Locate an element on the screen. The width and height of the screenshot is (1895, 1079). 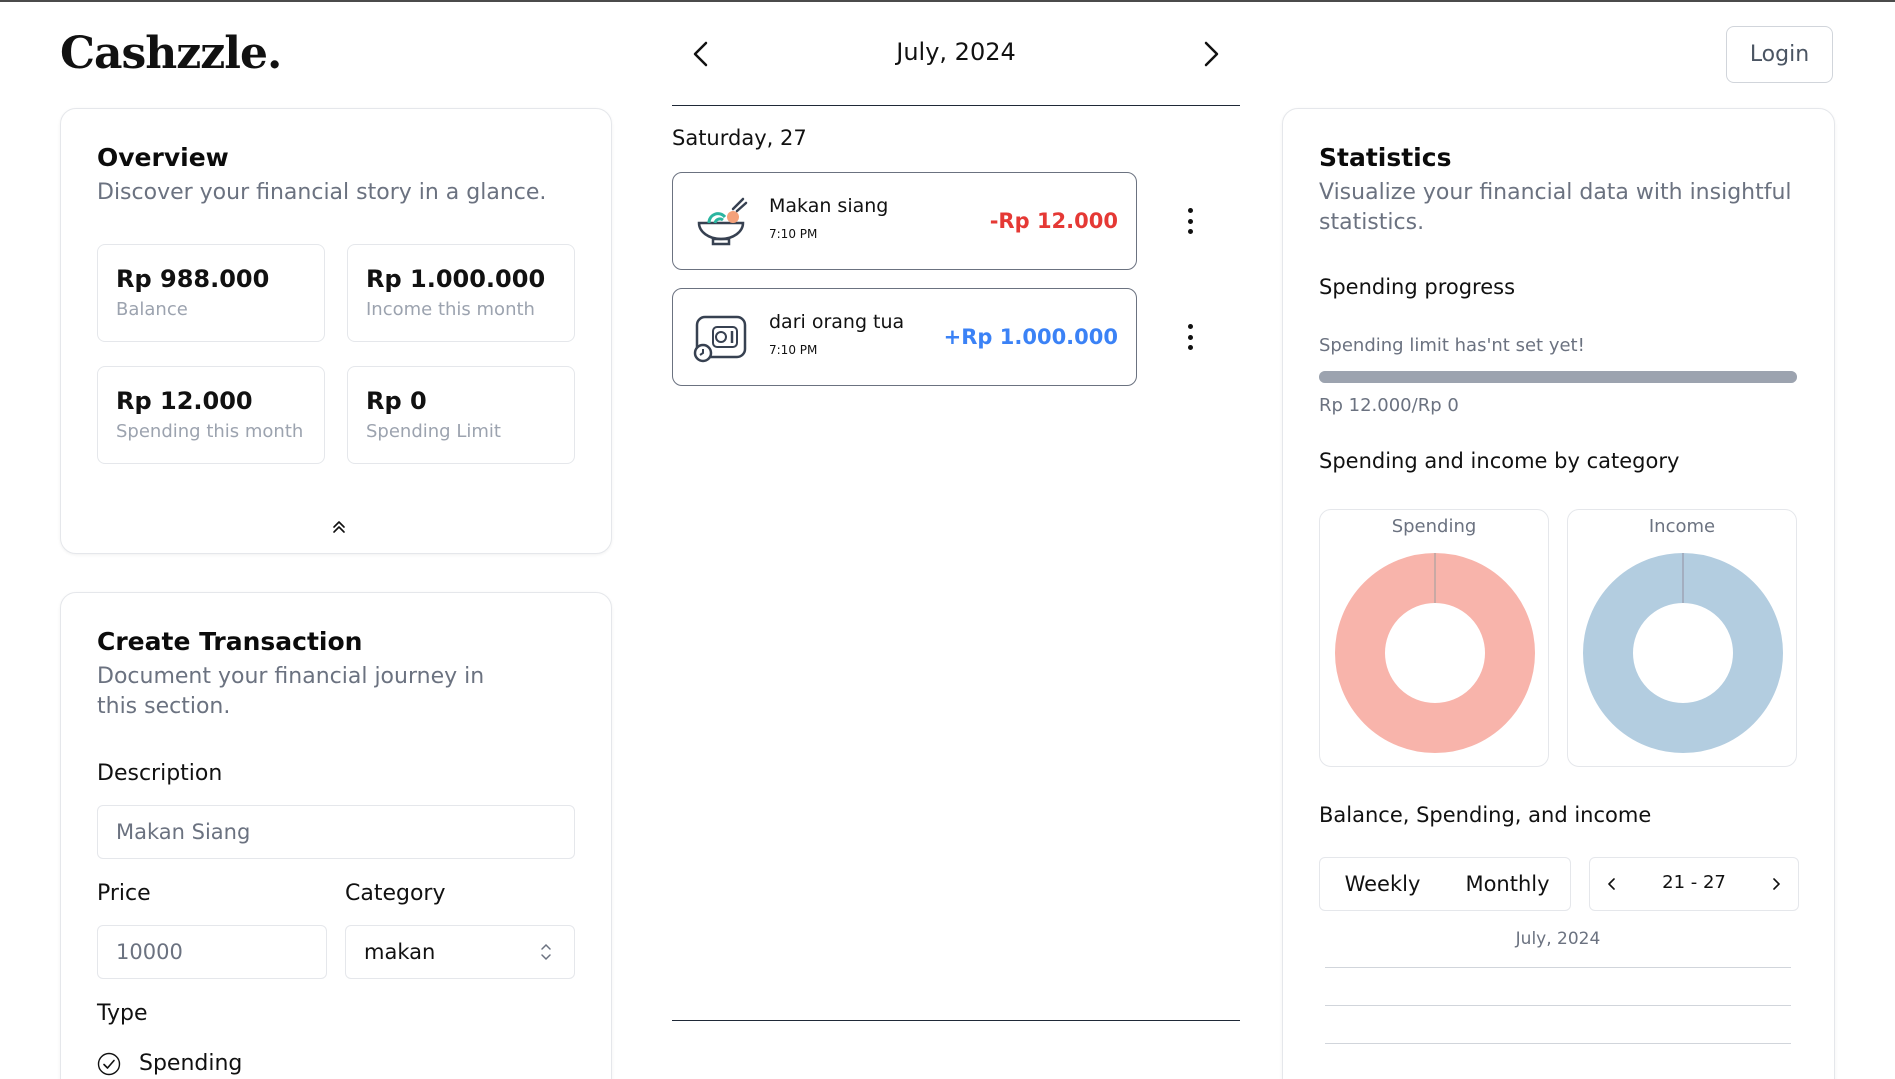
wallet-icon is located at coordinates (720, 339).